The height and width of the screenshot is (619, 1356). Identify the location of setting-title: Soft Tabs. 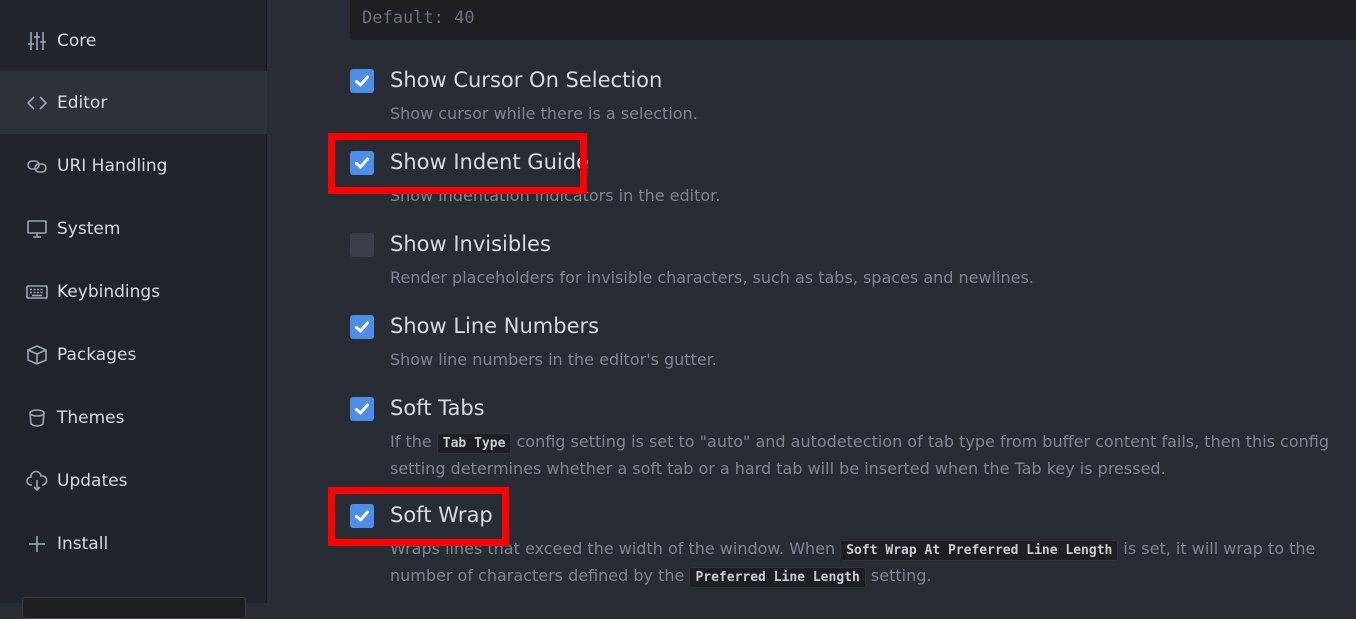
(437, 408).